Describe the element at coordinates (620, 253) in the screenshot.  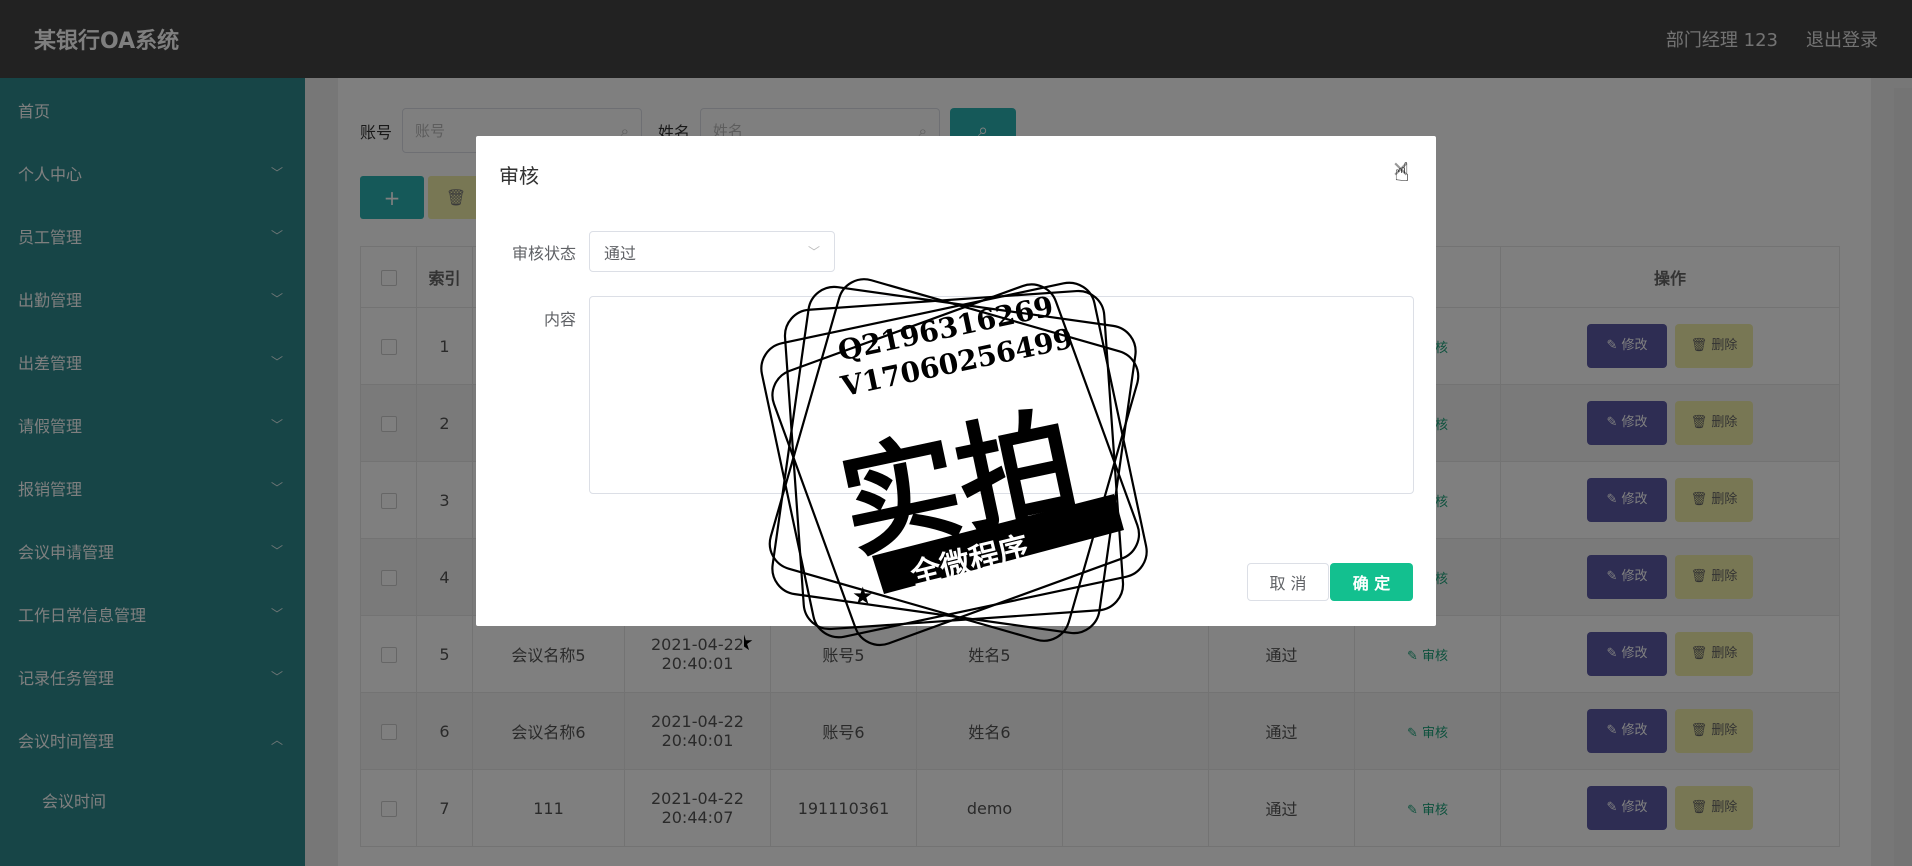
I see `status-select-value: 通过` at that location.